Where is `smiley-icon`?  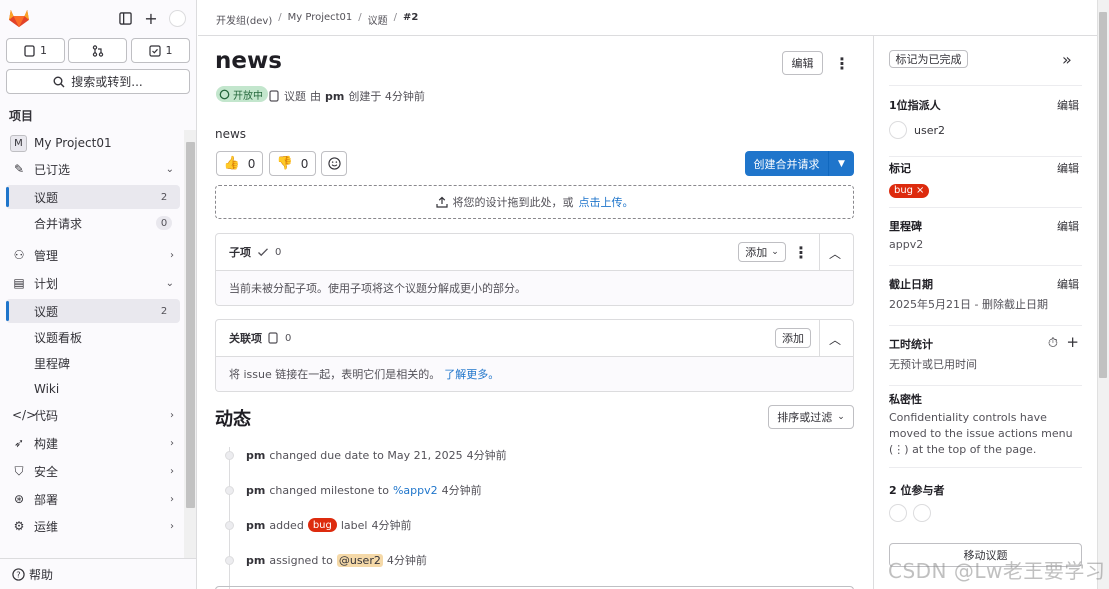
smiley-icon is located at coordinates (334, 163).